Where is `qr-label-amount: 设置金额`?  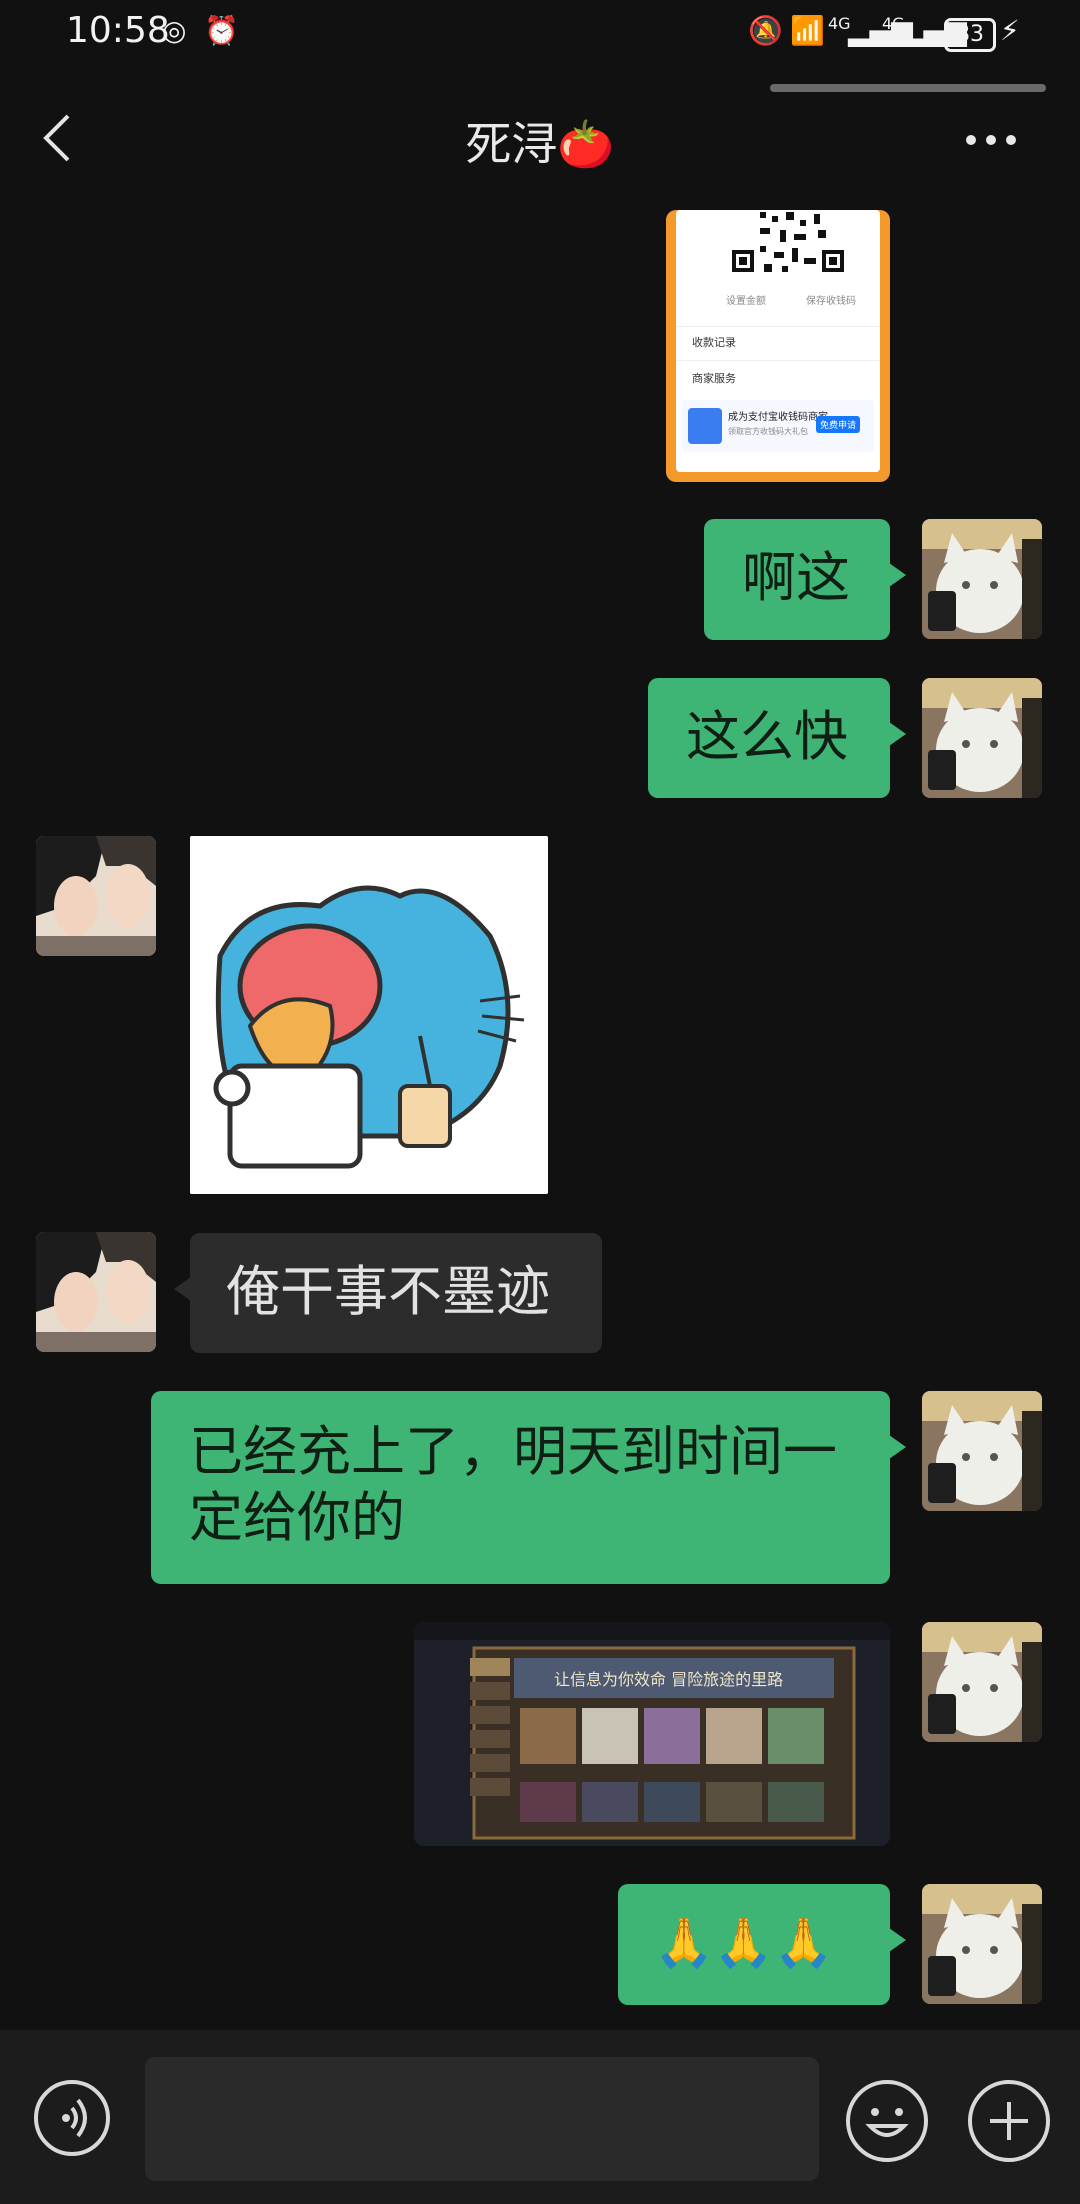
qr-label-amount: 设置金额 is located at coordinates (746, 301).